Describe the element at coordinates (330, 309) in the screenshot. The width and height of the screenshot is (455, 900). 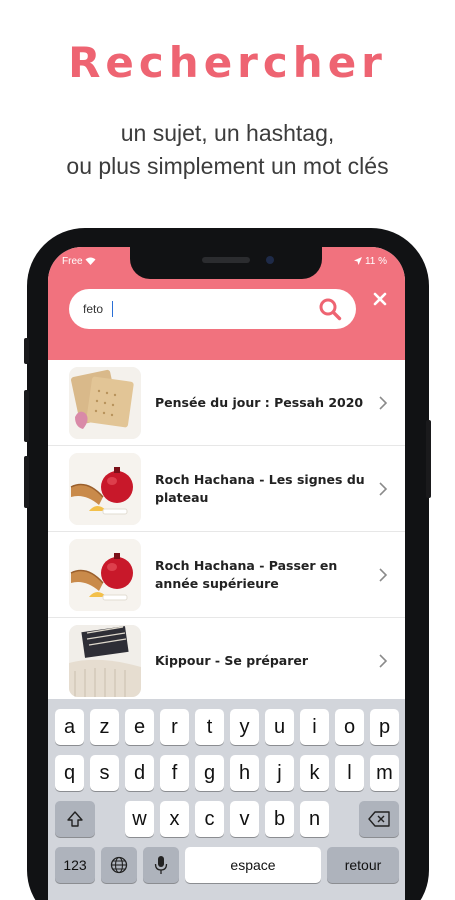
I see `search-icon` at that location.